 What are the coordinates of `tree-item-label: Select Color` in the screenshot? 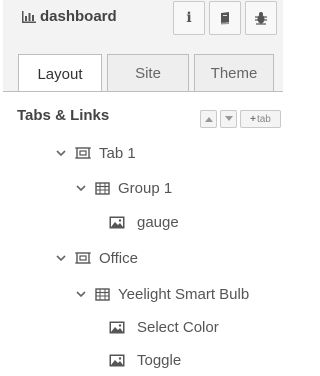 It's located at (178, 327).